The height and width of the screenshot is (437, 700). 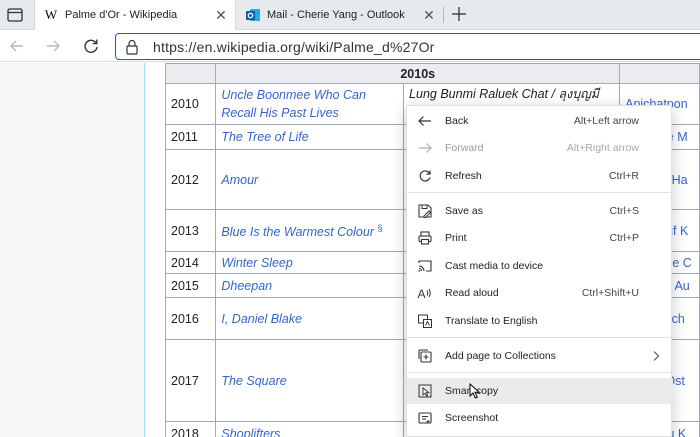 What do you see at coordinates (540, 211) in the screenshot?
I see `menu-item-save-as: Save as Ctrl+S` at bounding box center [540, 211].